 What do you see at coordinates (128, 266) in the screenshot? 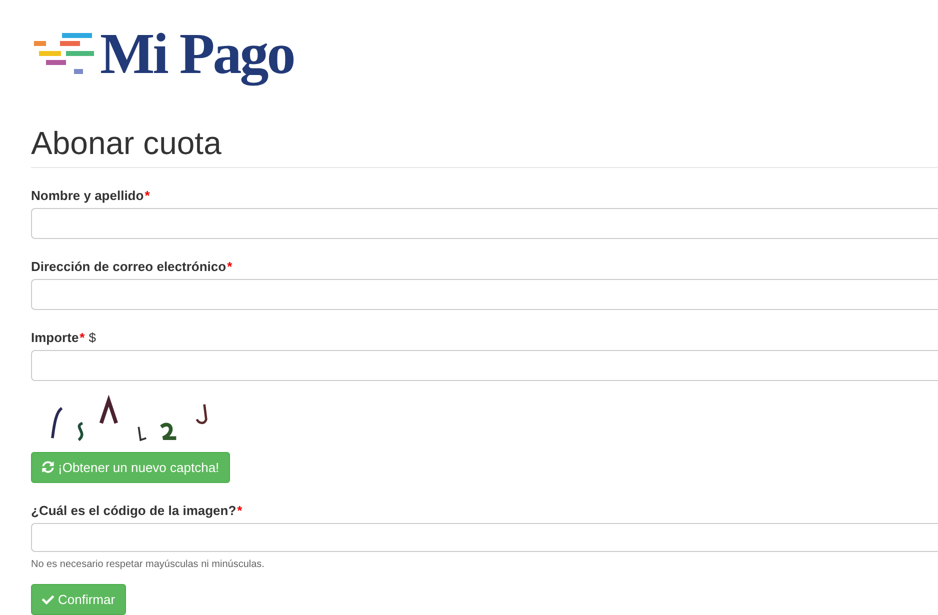
I see `field-label: Dirección de correo electrónico` at bounding box center [128, 266].